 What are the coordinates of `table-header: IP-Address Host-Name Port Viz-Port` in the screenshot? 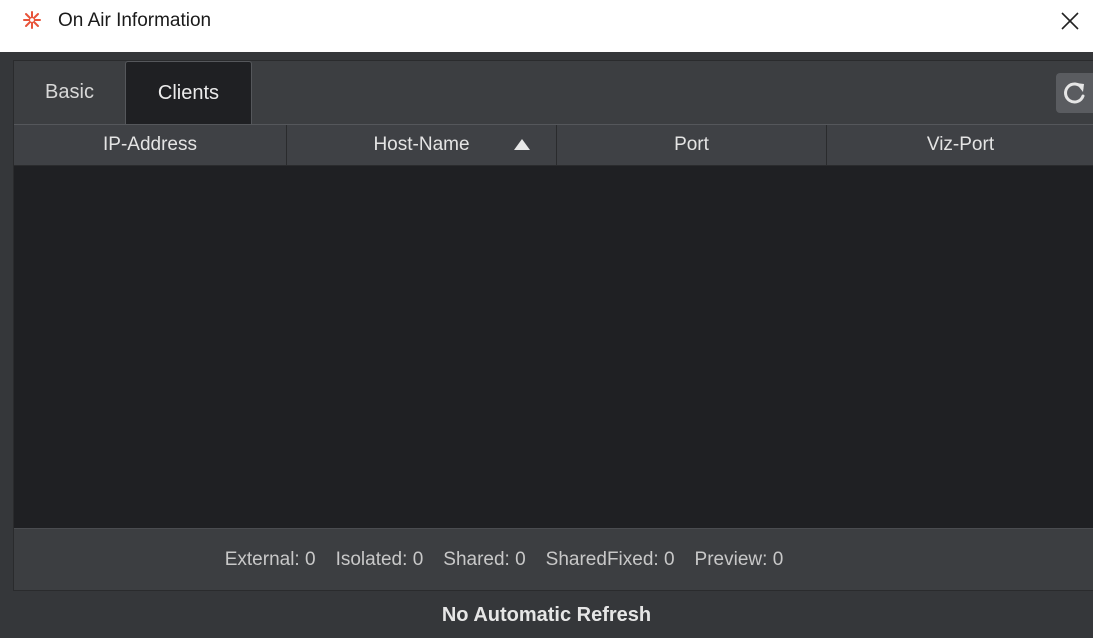 It's located at (553, 145).